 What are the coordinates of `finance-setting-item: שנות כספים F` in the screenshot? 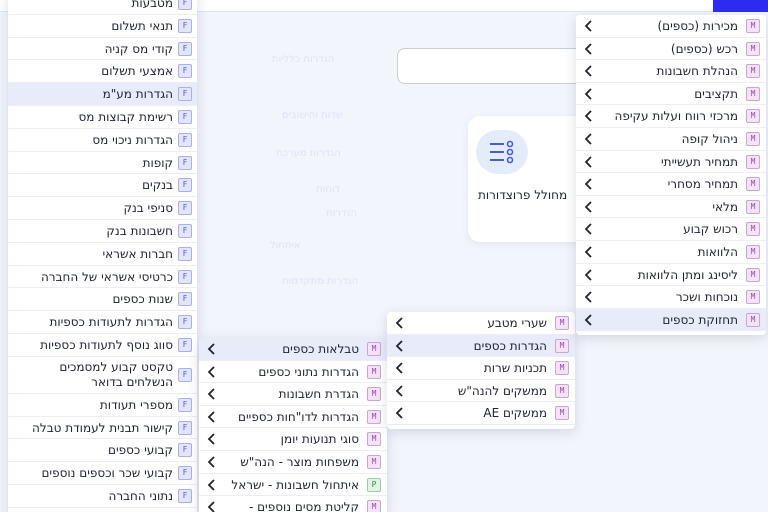 It's located at (102, 300).